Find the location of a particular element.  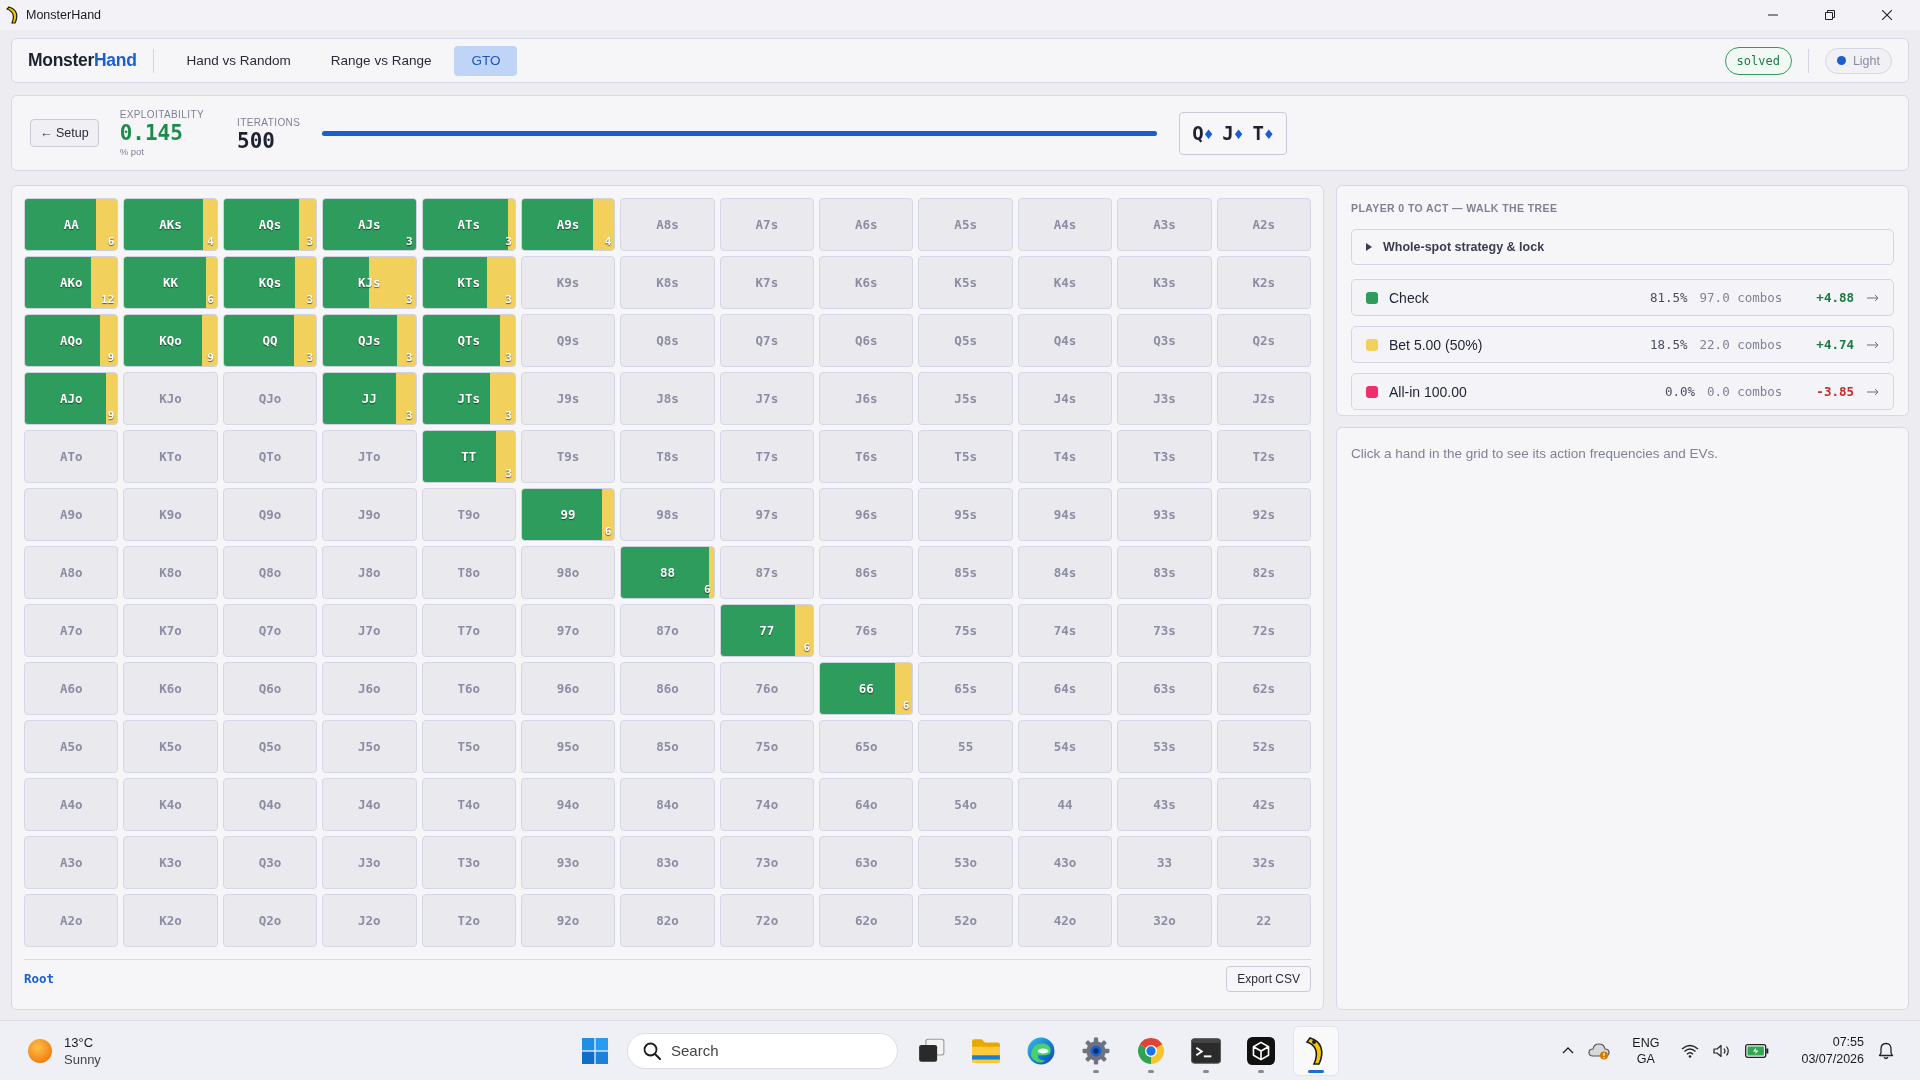

hand-cell: A3o is located at coordinates (71, 862).